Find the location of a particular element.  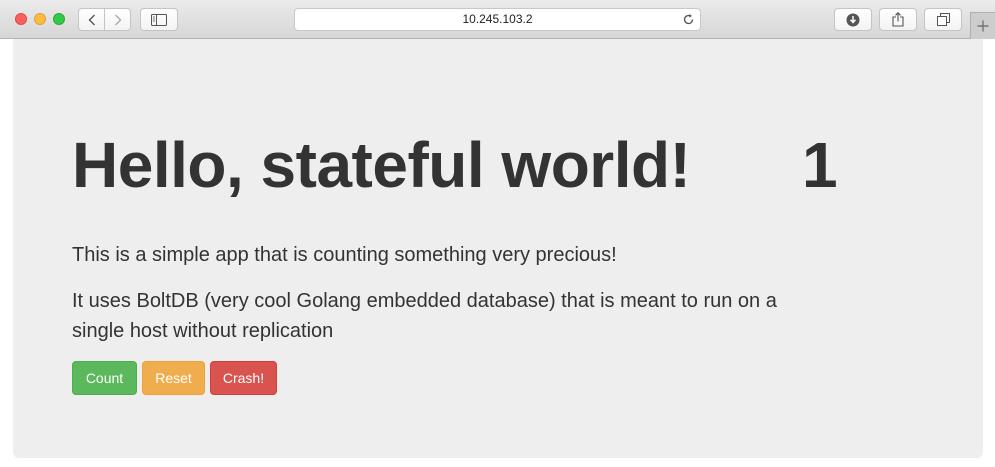

counter-value: 1 is located at coordinates (820, 165).